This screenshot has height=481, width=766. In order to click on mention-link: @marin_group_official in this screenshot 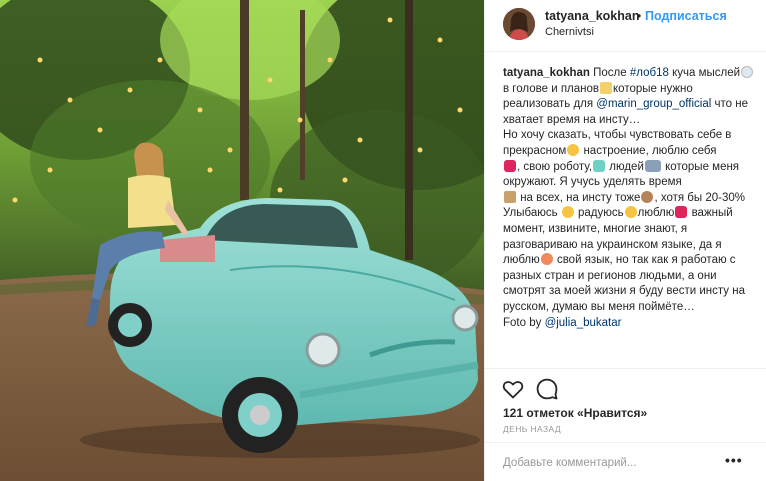, I will do `click(653, 104)`.